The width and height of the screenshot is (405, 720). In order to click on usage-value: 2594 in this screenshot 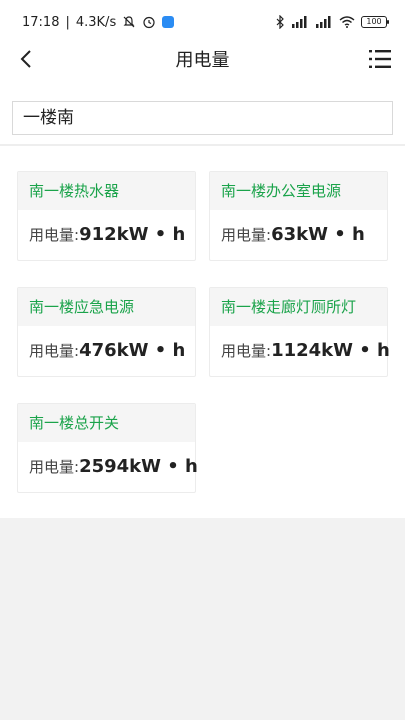, I will do `click(104, 466)`.